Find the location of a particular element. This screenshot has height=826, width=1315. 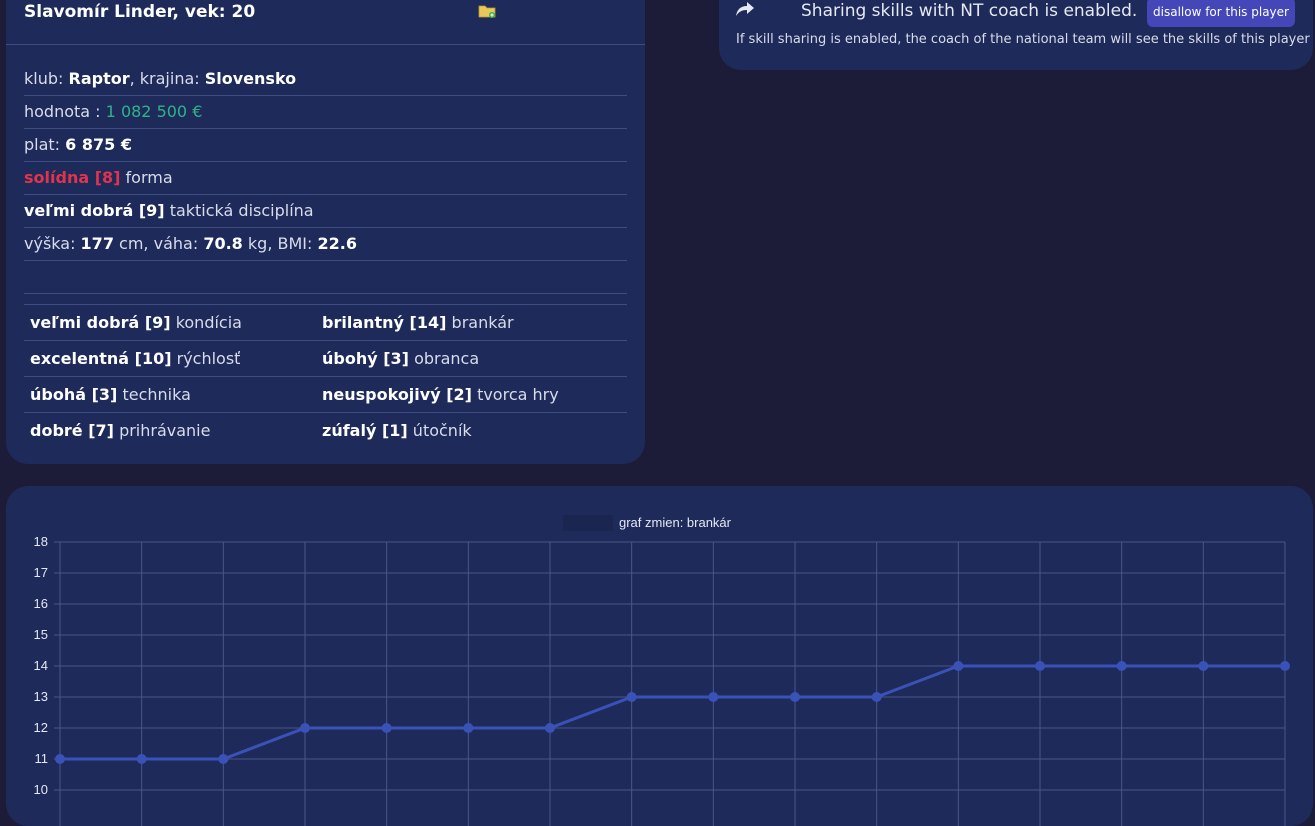

skill-cell: excelentná [10] rýchlosť is located at coordinates (170, 358).